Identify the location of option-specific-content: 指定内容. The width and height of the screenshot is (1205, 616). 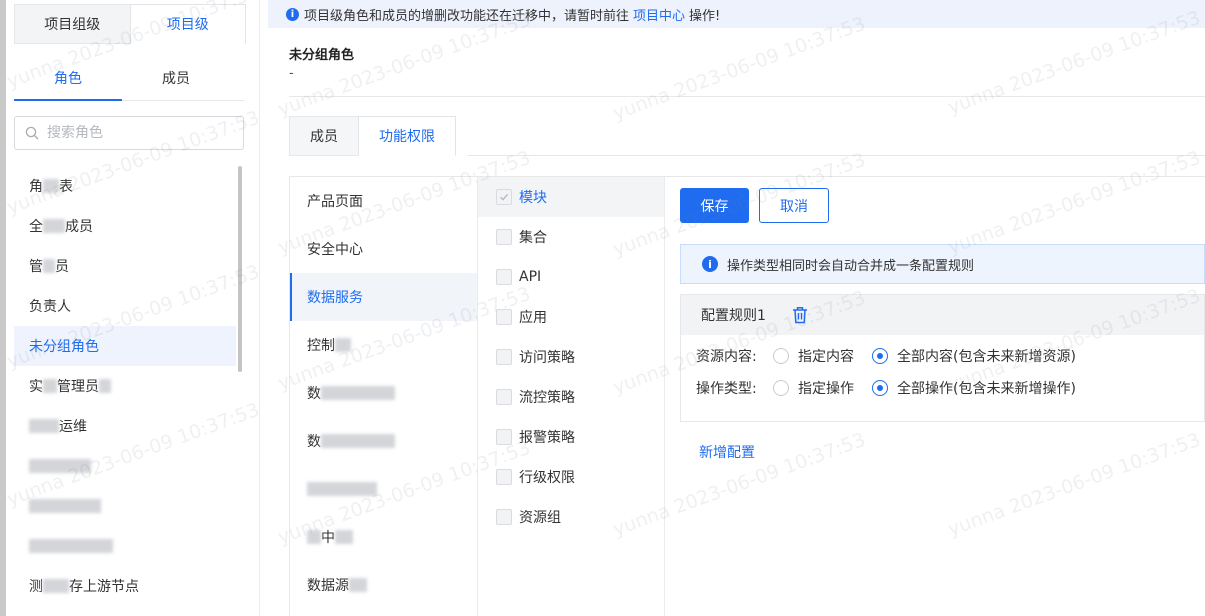
(826, 356).